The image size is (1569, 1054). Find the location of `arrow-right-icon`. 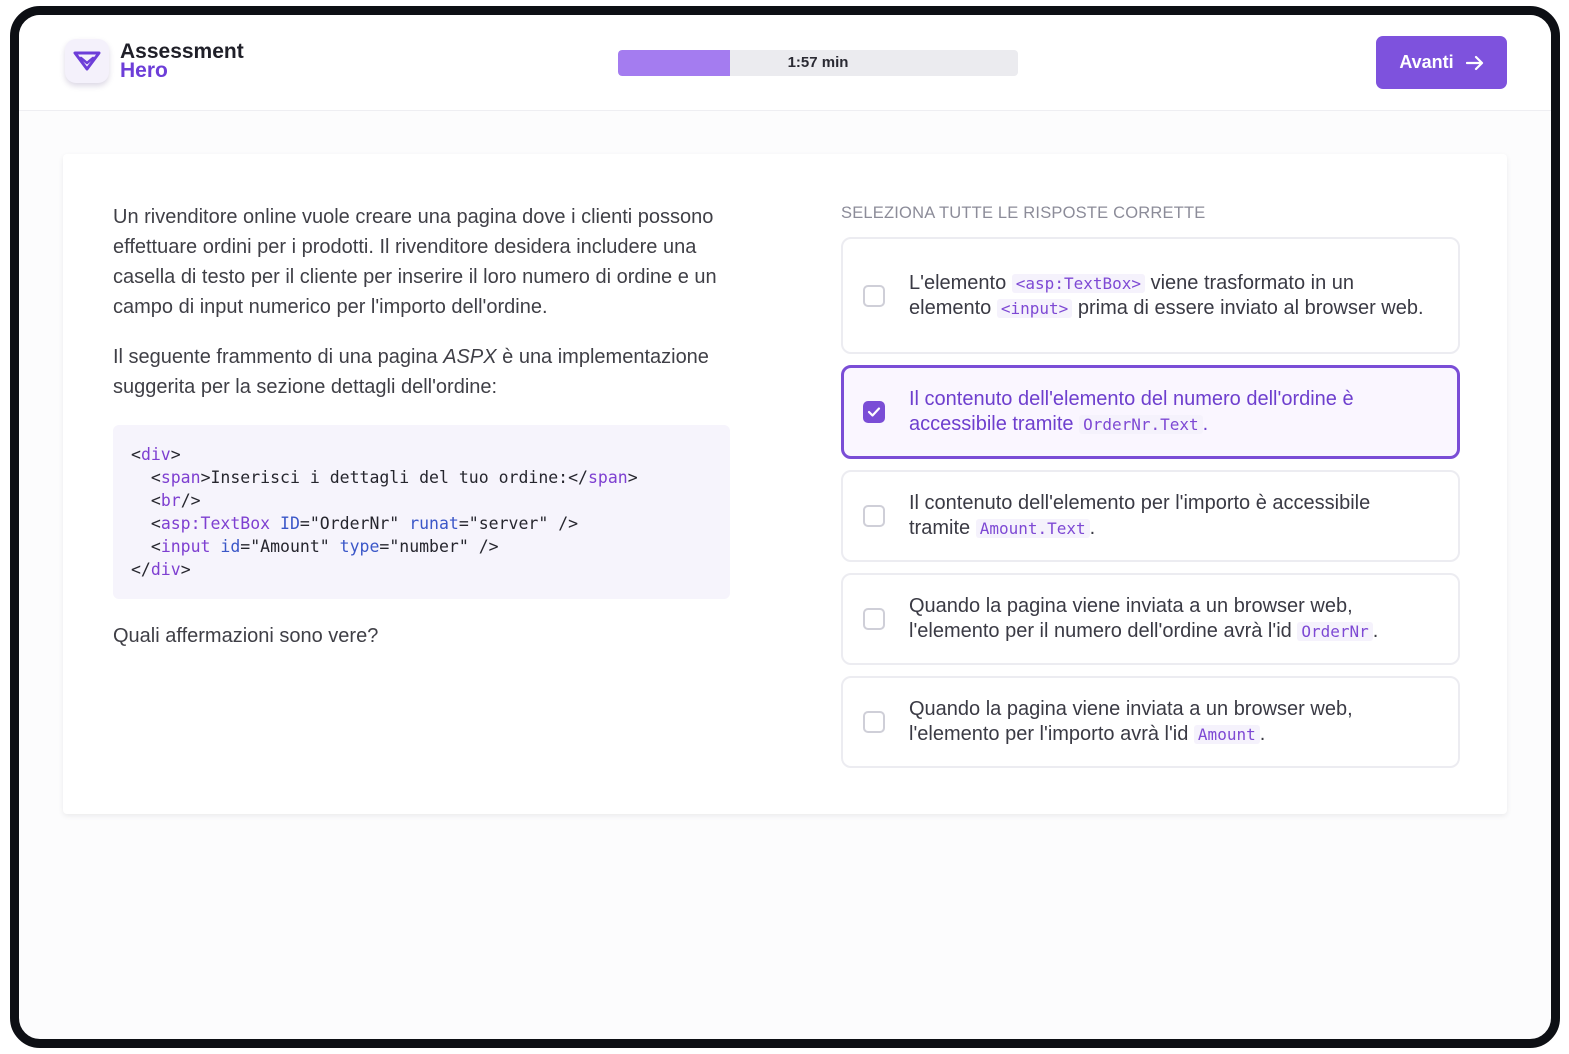

arrow-right-icon is located at coordinates (1474, 62).